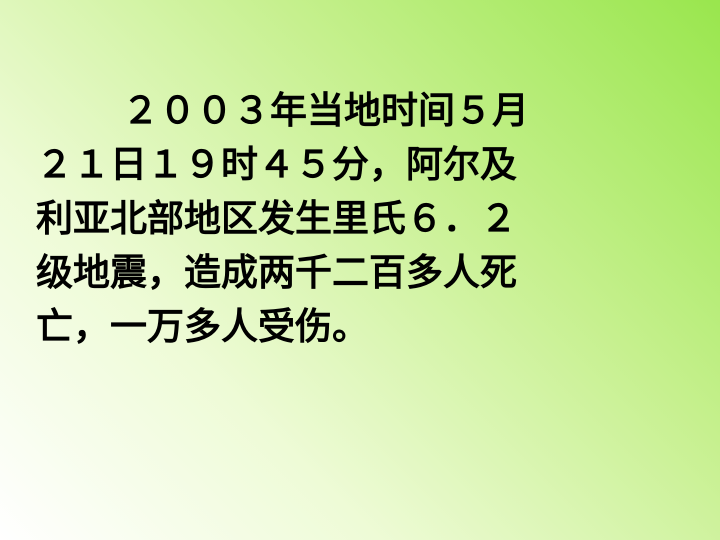 This screenshot has width=720, height=540. I want to click on text-line-3: 利亚北部地区发生里氏６．２, so click(276, 218).